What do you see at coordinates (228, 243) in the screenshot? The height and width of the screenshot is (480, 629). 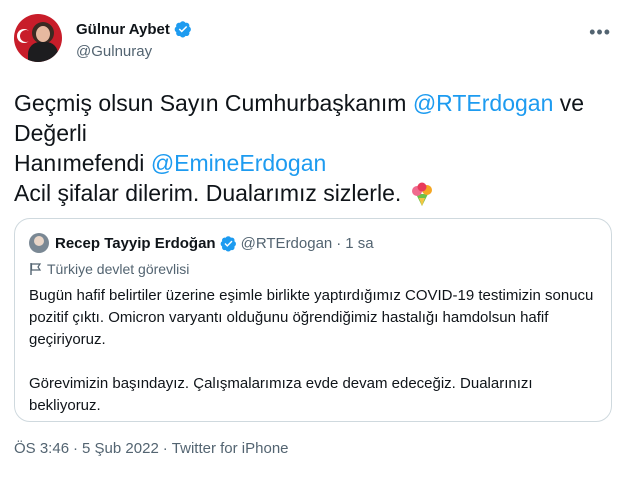 I see `quoted-verified-badge-icon` at bounding box center [228, 243].